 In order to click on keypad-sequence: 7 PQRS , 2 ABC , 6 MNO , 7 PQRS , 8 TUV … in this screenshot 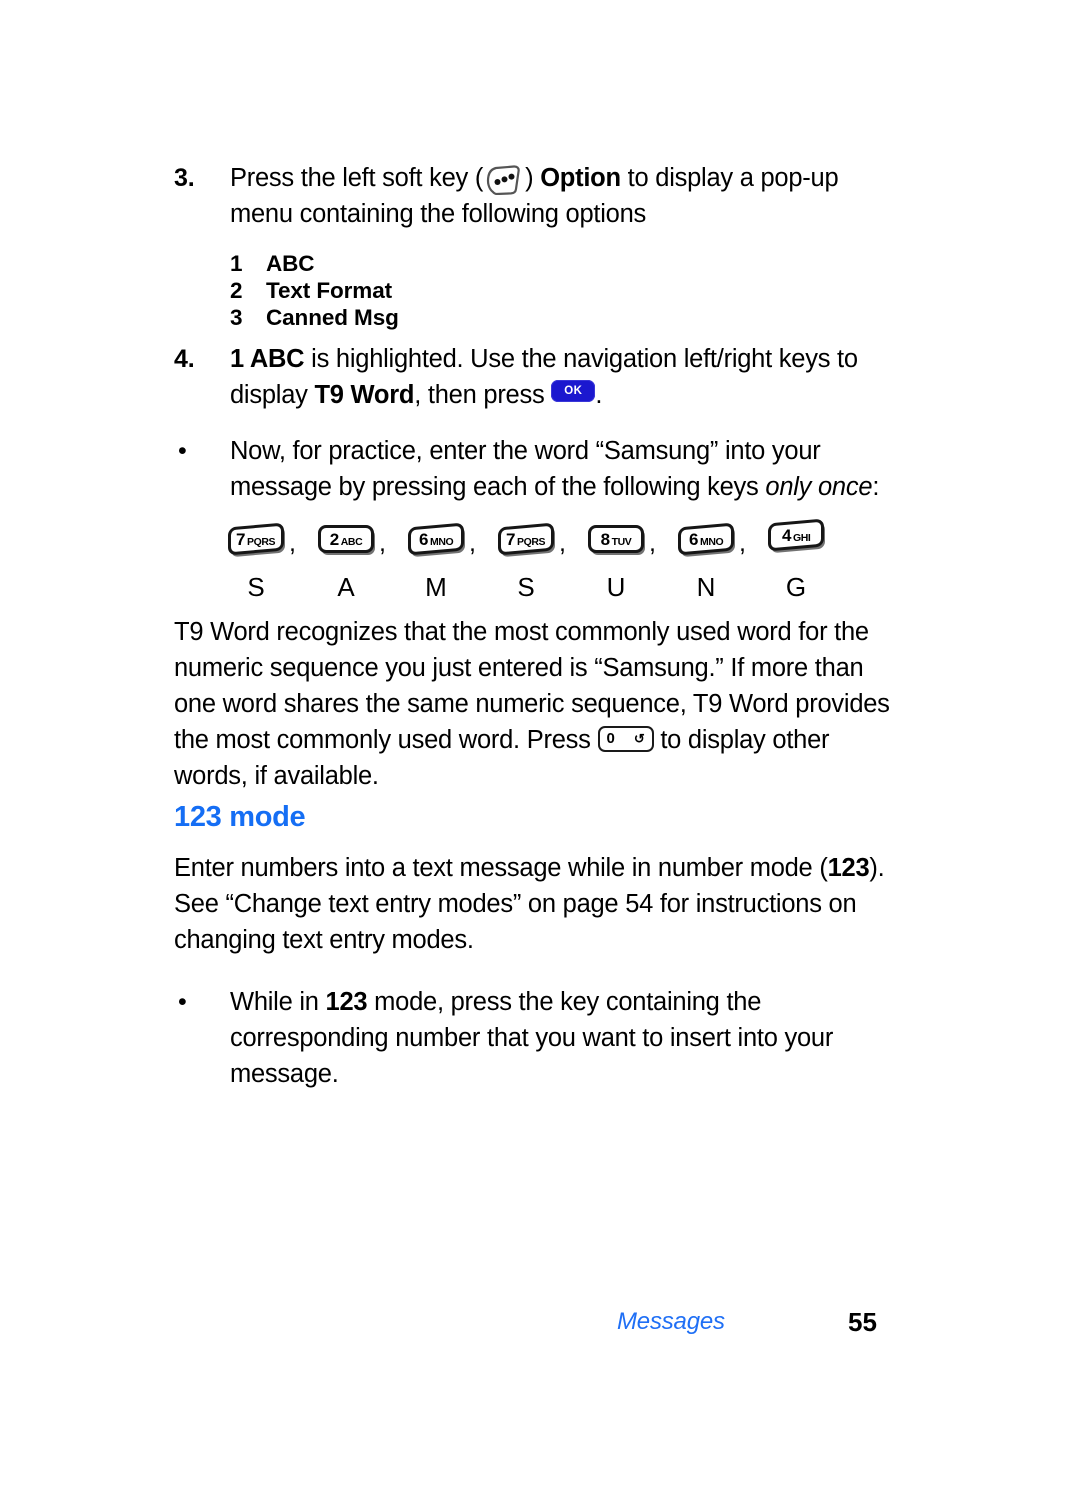, I will do `click(578, 542)`.